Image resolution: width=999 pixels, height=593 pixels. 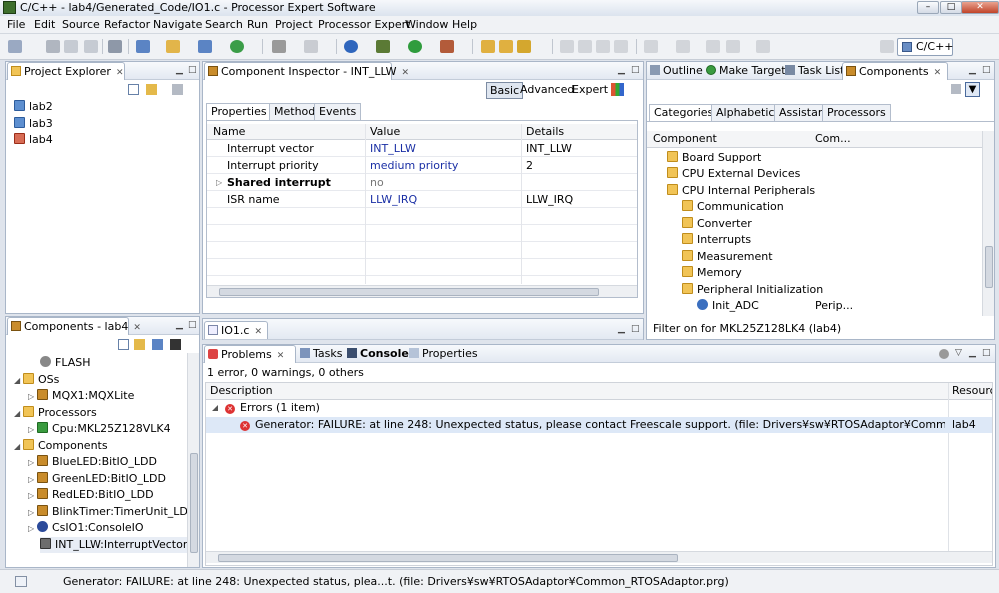 What do you see at coordinates (714, 158) in the screenshot?
I see `category-board-support: Board Support` at bounding box center [714, 158].